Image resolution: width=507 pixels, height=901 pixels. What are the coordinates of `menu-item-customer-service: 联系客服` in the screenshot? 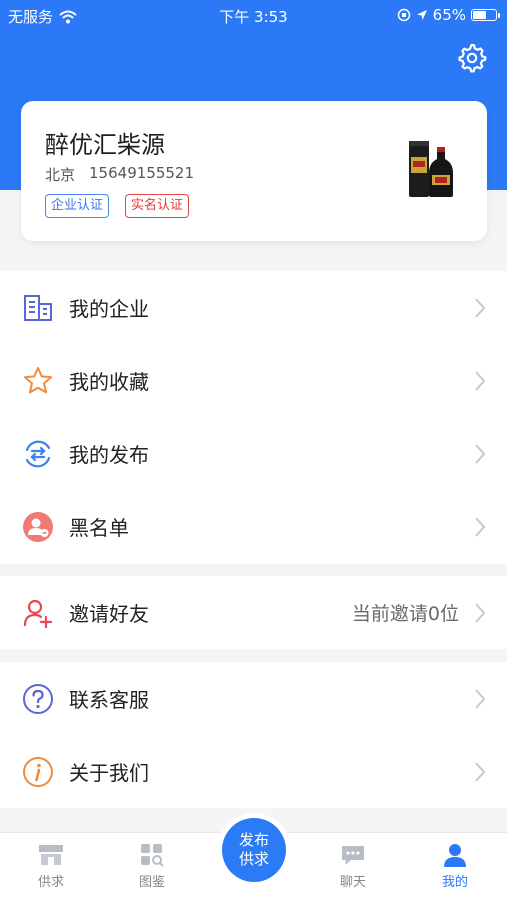 It's located at (253, 698).